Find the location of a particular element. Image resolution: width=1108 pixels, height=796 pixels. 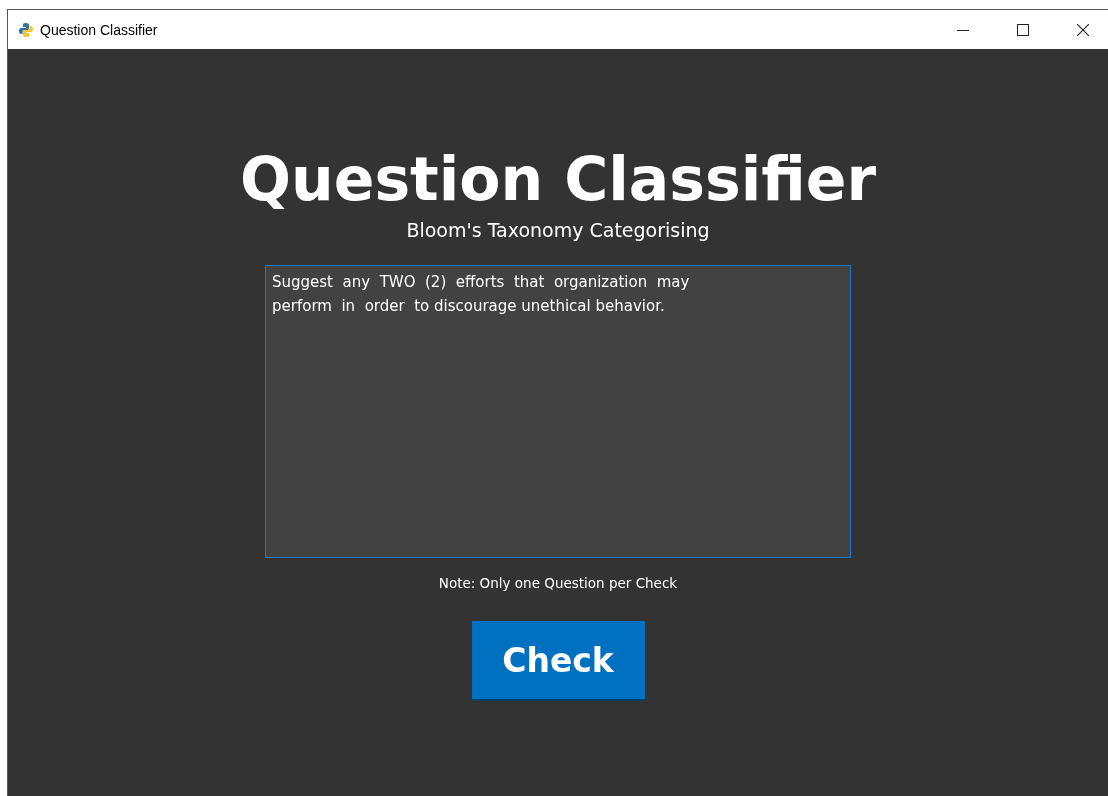

maximize-icon is located at coordinates (1023, 29).